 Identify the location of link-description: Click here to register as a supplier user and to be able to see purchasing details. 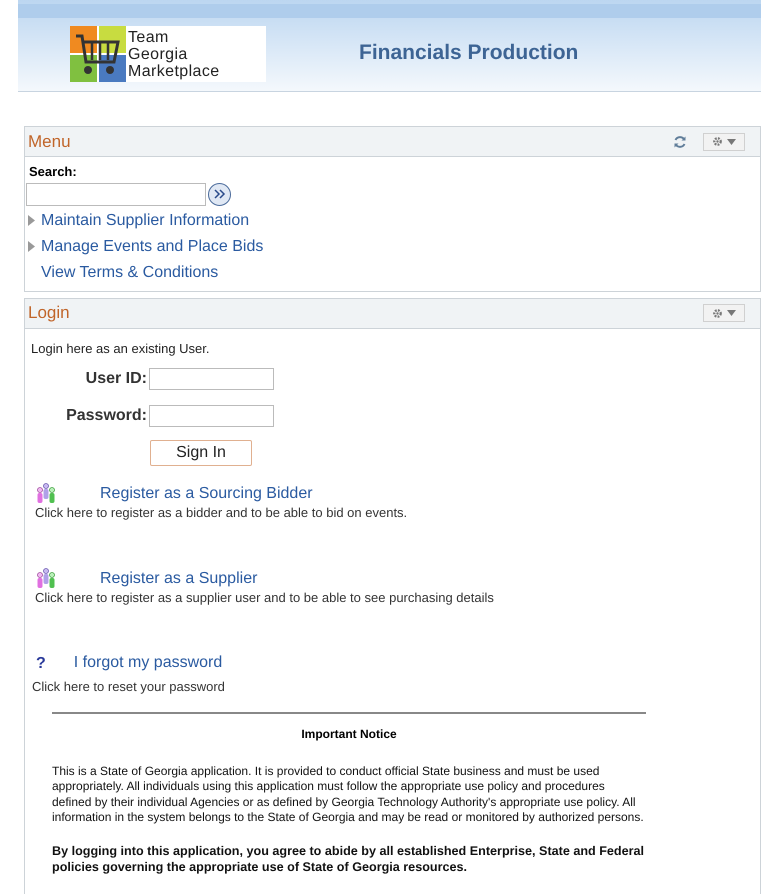
(265, 597).